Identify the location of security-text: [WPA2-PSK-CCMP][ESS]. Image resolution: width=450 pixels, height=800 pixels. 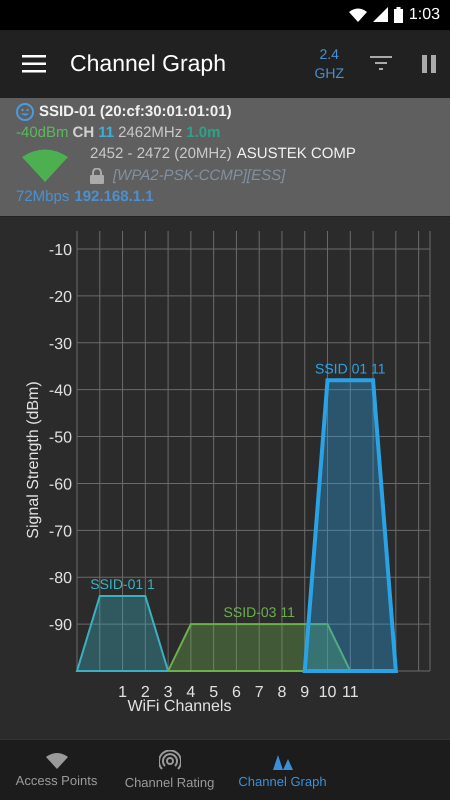
(199, 175).